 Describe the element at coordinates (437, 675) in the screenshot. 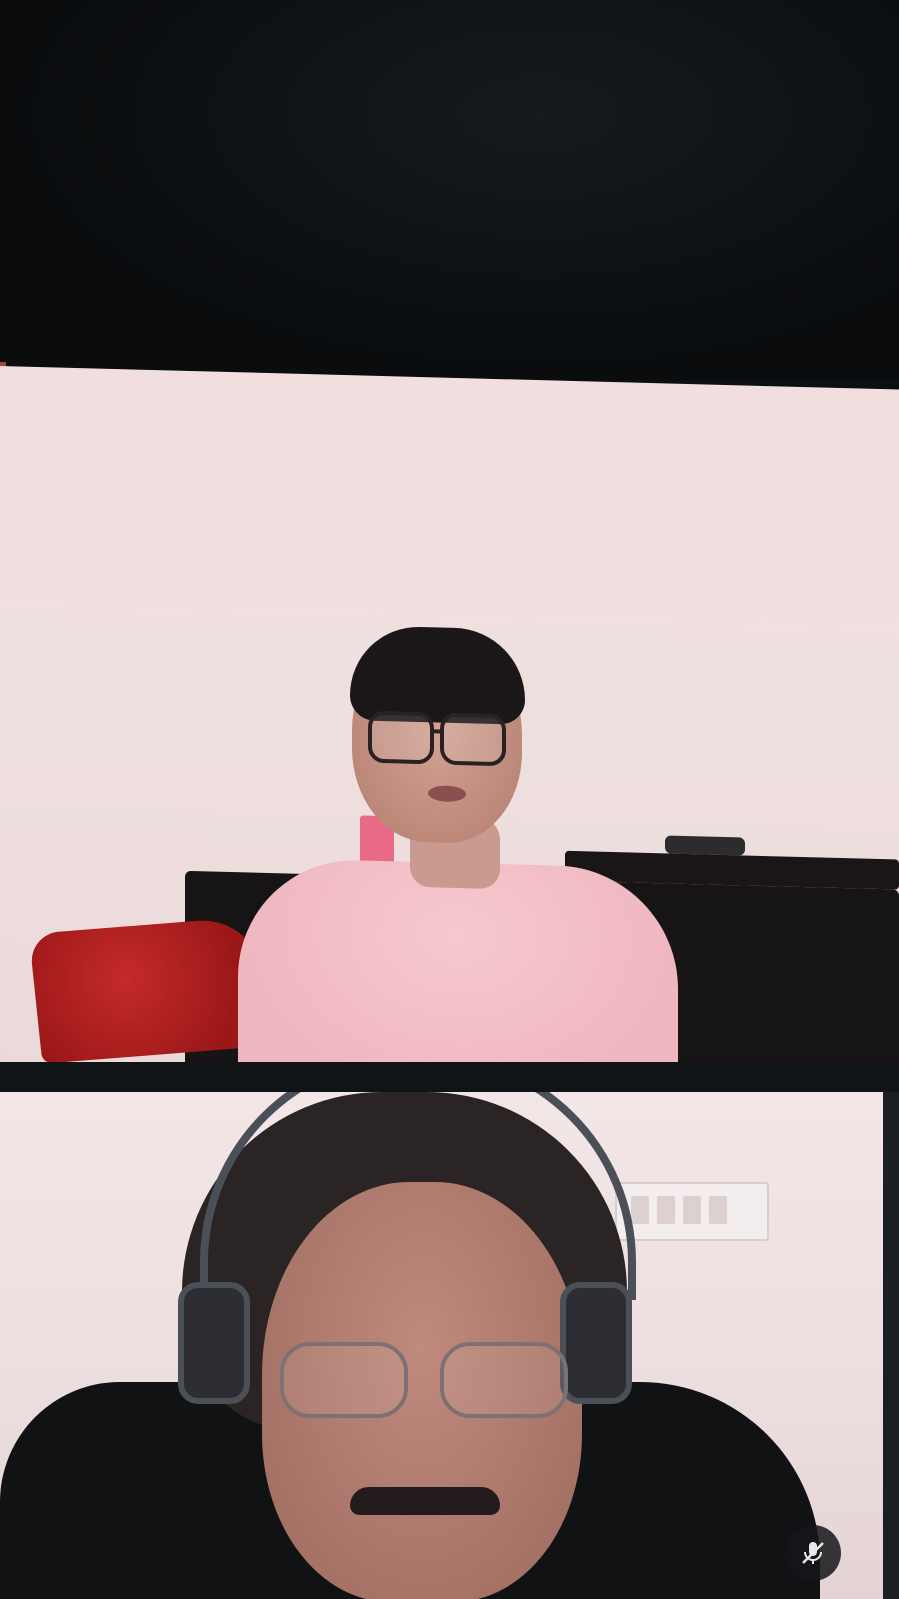

I see `participant-1-hair` at that location.